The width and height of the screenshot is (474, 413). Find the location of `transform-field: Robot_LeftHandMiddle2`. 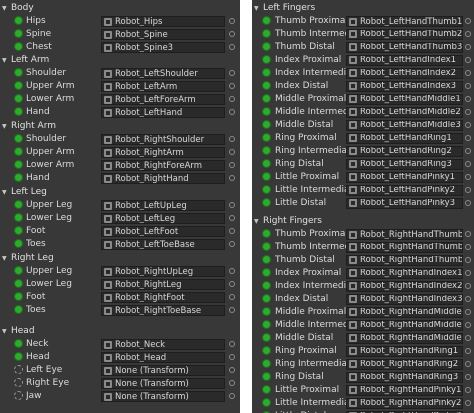

transform-field: Robot_LeftHandMiddle2 is located at coordinates (404, 112).